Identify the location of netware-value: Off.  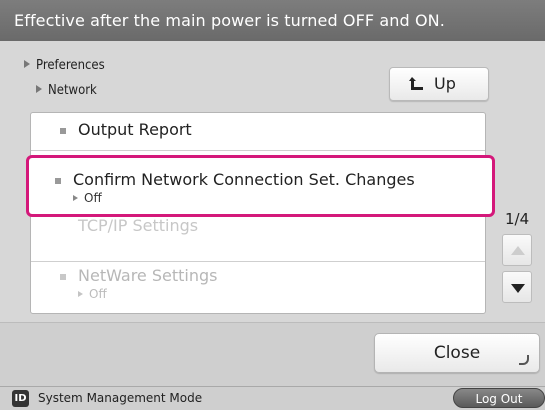
(98, 294).